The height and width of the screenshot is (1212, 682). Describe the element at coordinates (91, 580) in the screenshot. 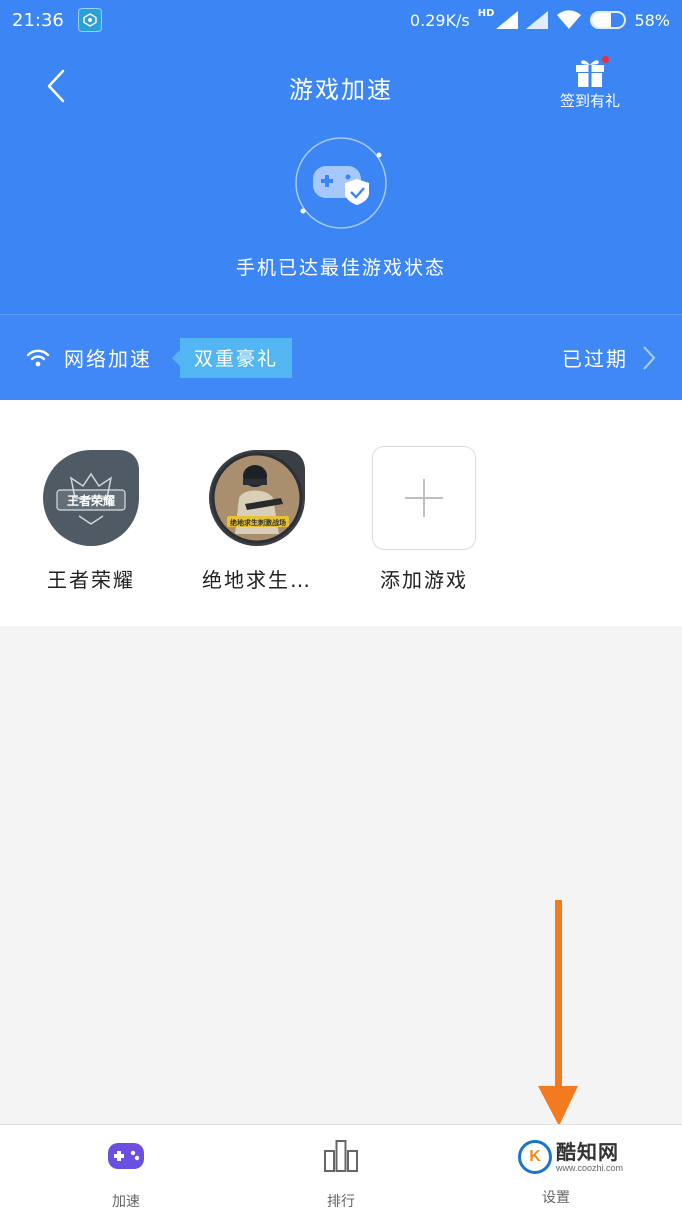

I see `game-label: 王者荣耀` at that location.